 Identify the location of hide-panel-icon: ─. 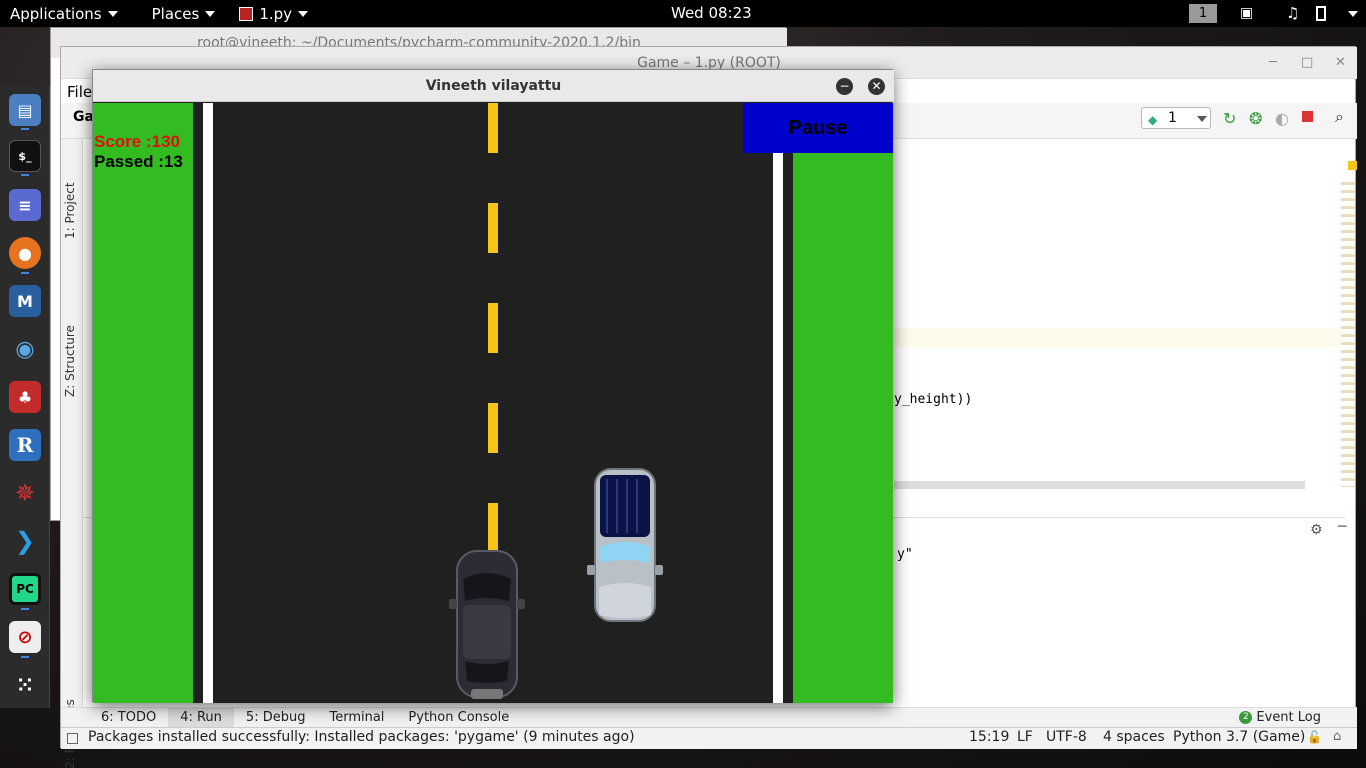
(1342, 527).